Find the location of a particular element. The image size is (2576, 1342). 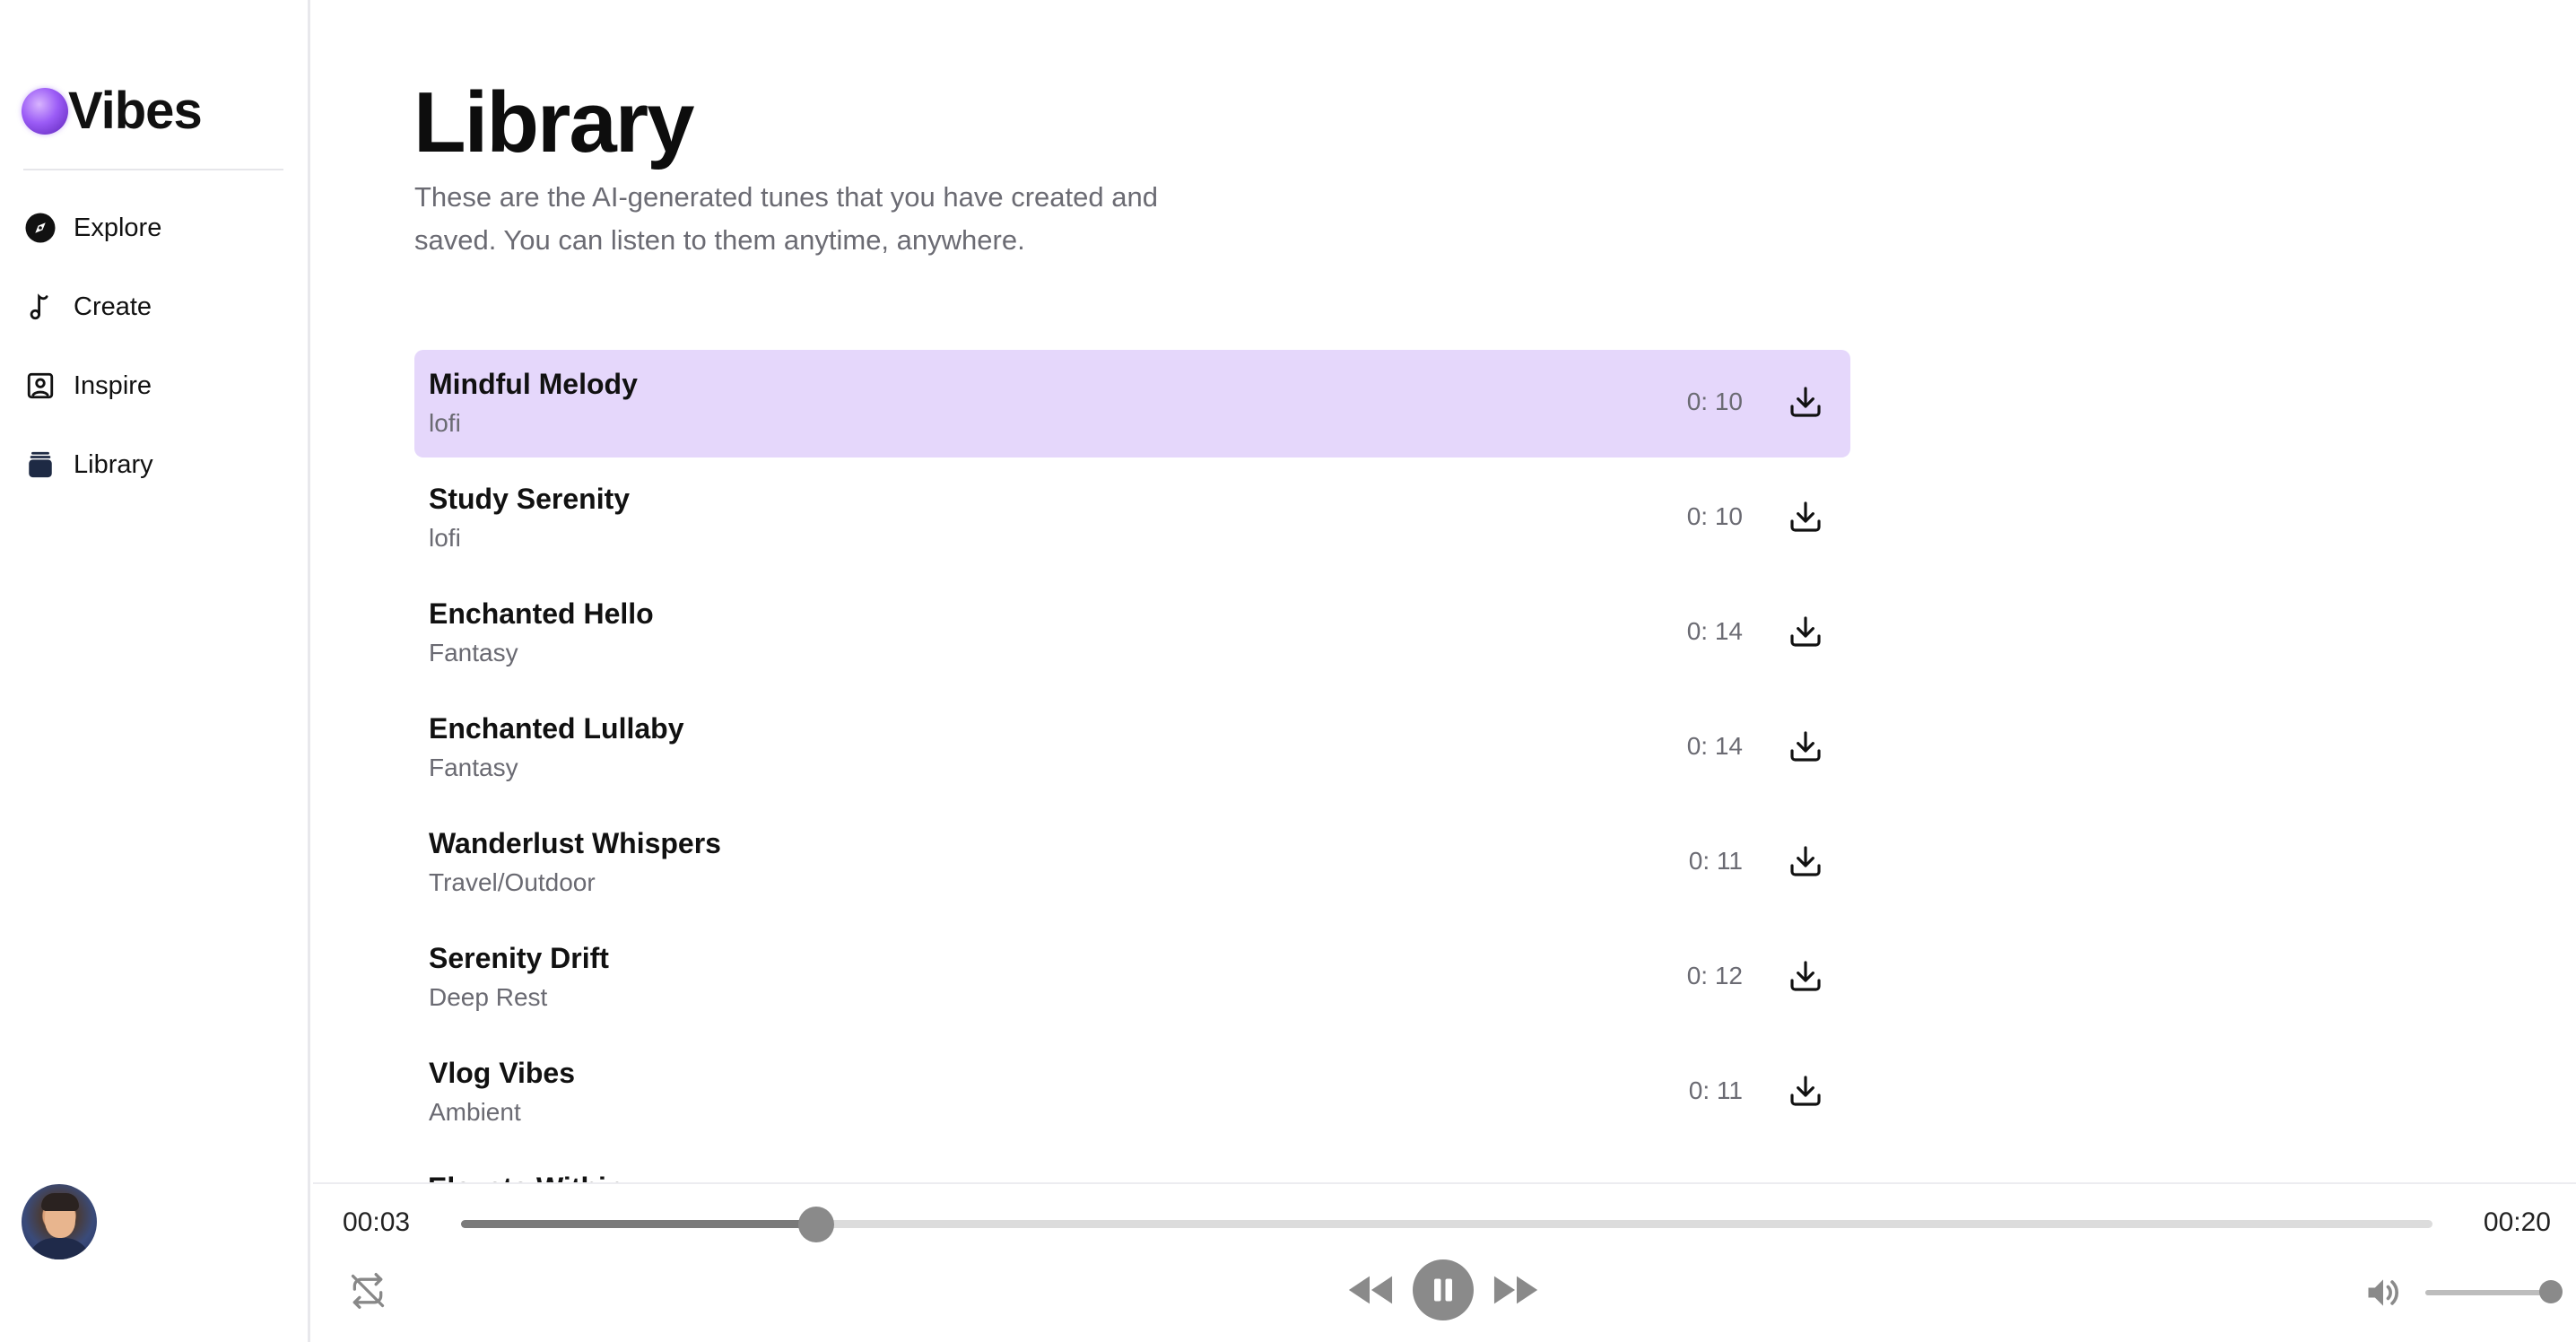

volume-button is located at coordinates (2383, 1292).